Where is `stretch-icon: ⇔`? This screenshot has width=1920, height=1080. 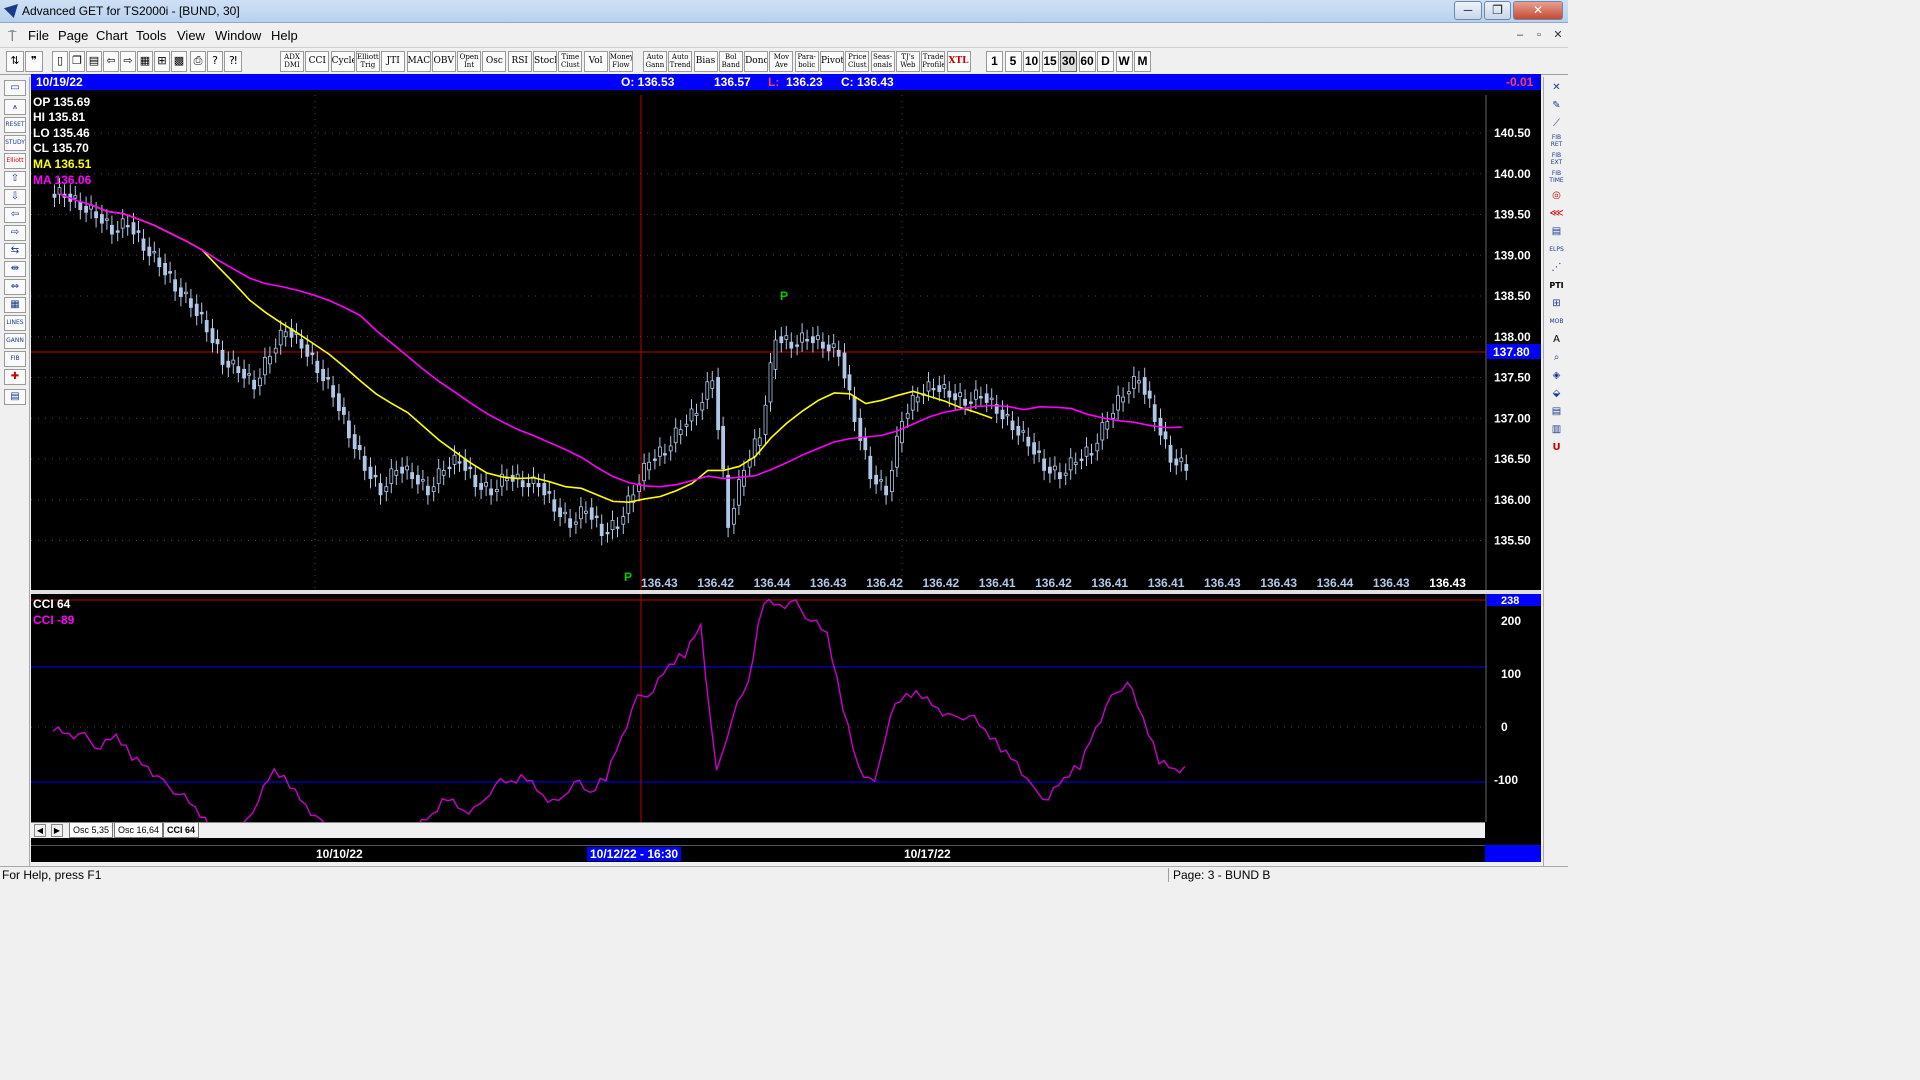 stretch-icon: ⇔ is located at coordinates (15, 287).